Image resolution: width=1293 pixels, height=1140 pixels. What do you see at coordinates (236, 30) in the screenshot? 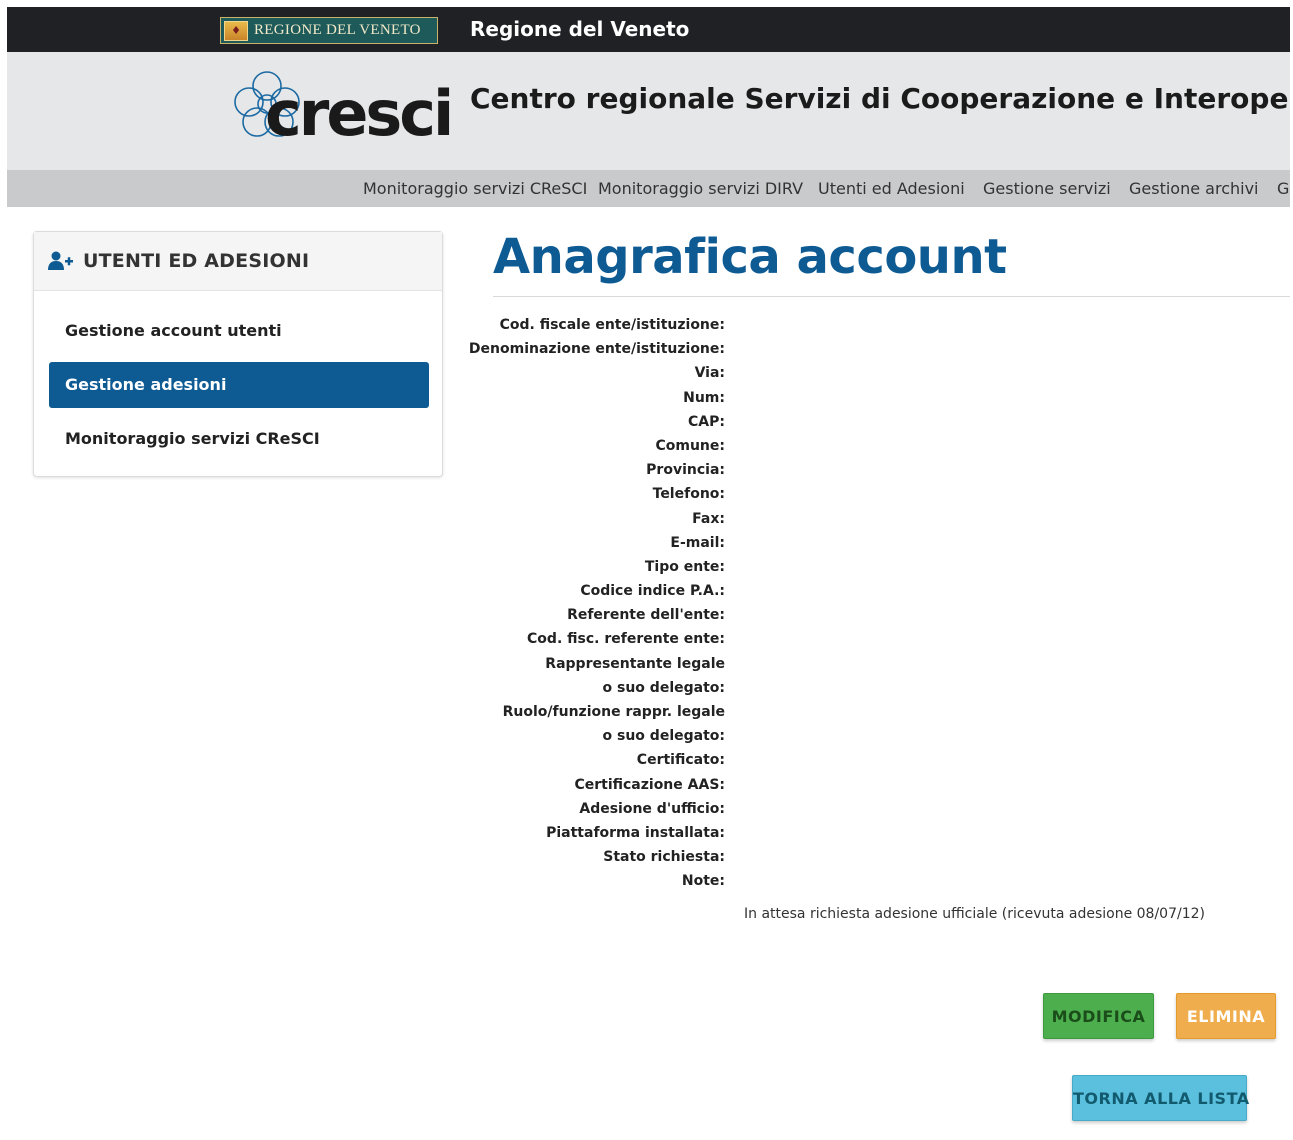
I see `crest-icon: ♦` at bounding box center [236, 30].